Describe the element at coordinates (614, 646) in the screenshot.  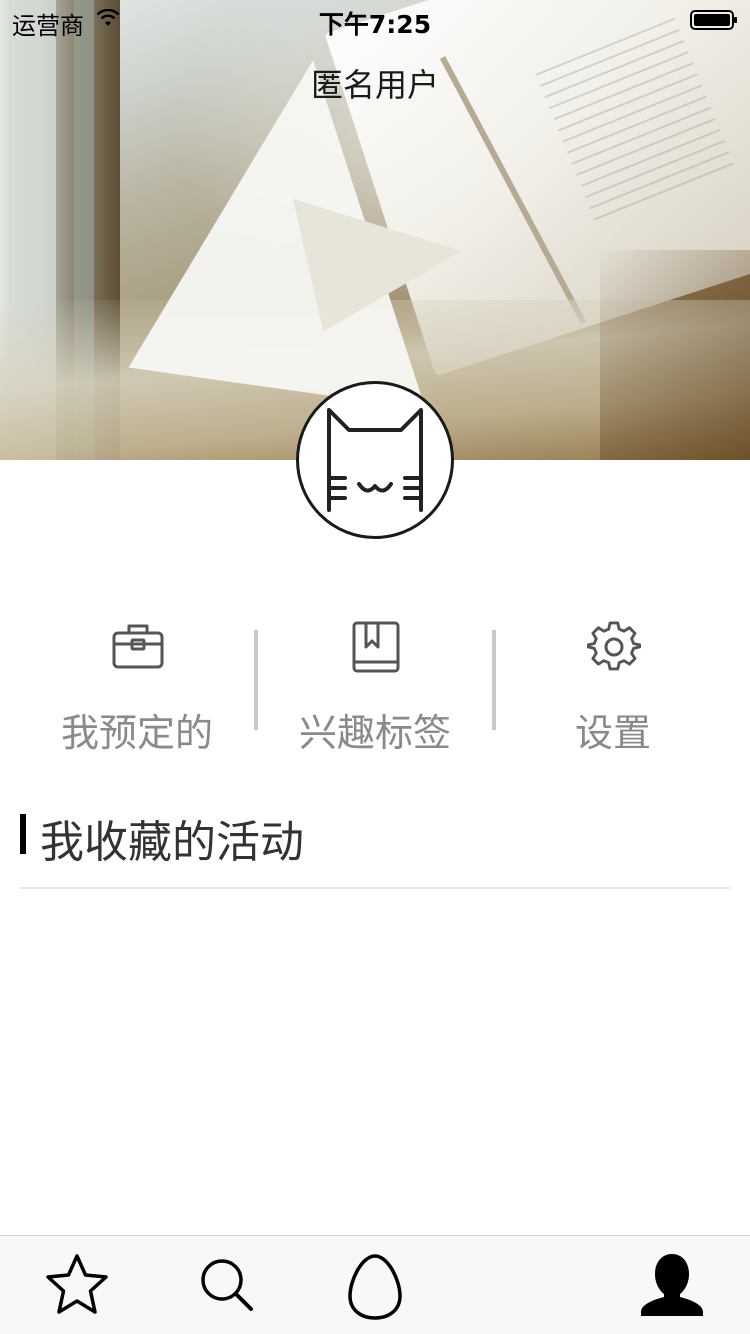
I see `gear-icon` at that location.